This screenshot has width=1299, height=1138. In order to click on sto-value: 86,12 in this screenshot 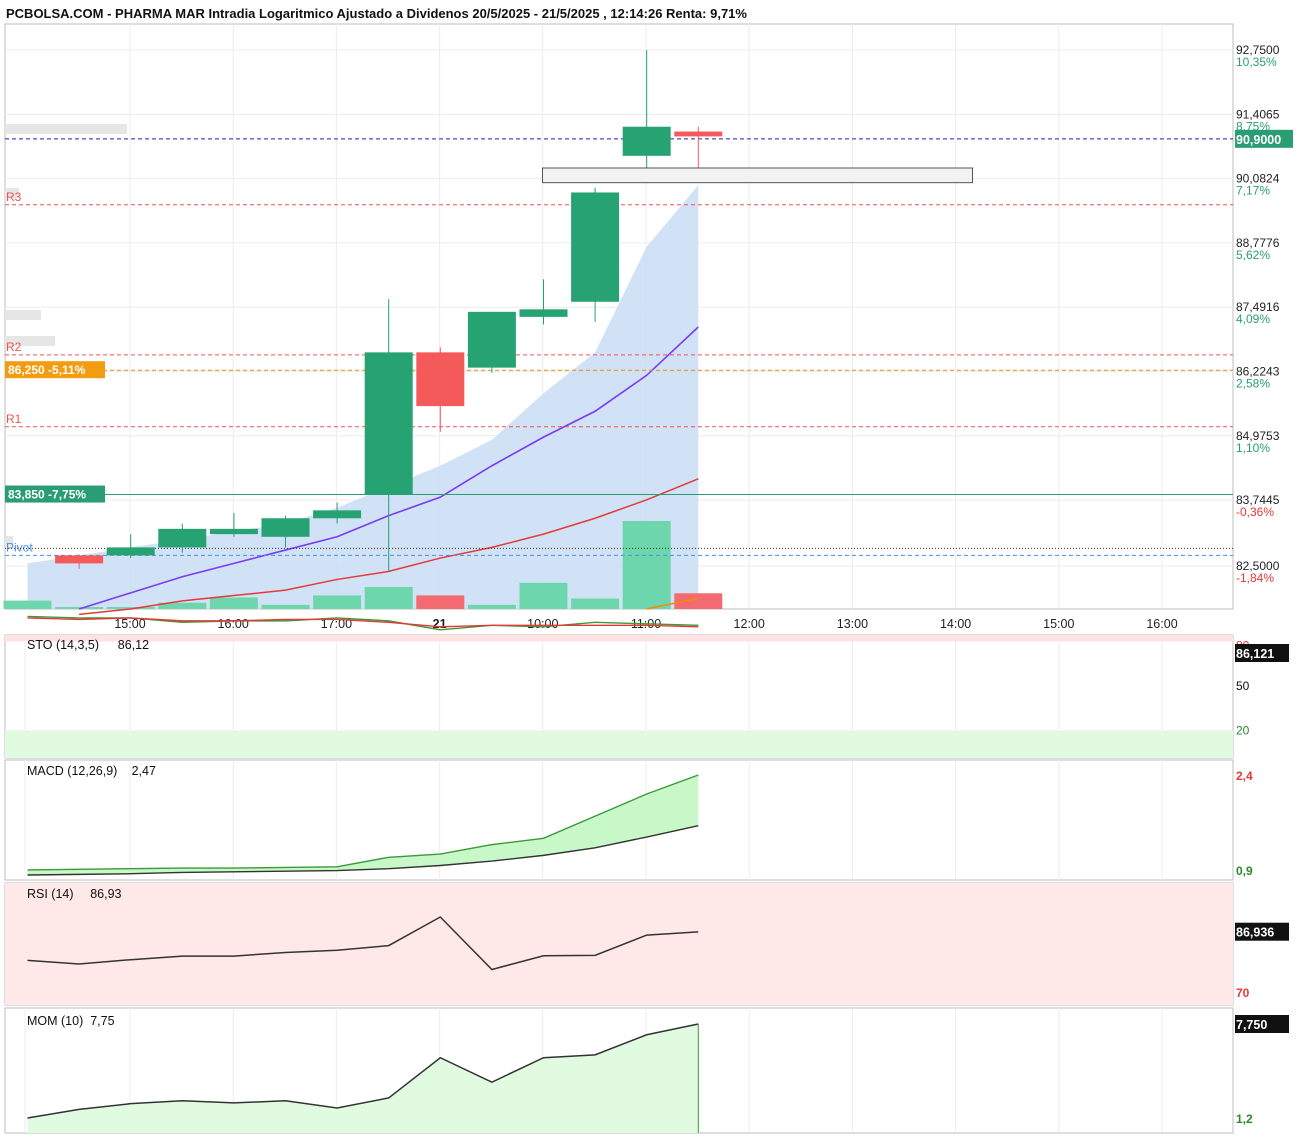, I will do `click(133, 645)`.